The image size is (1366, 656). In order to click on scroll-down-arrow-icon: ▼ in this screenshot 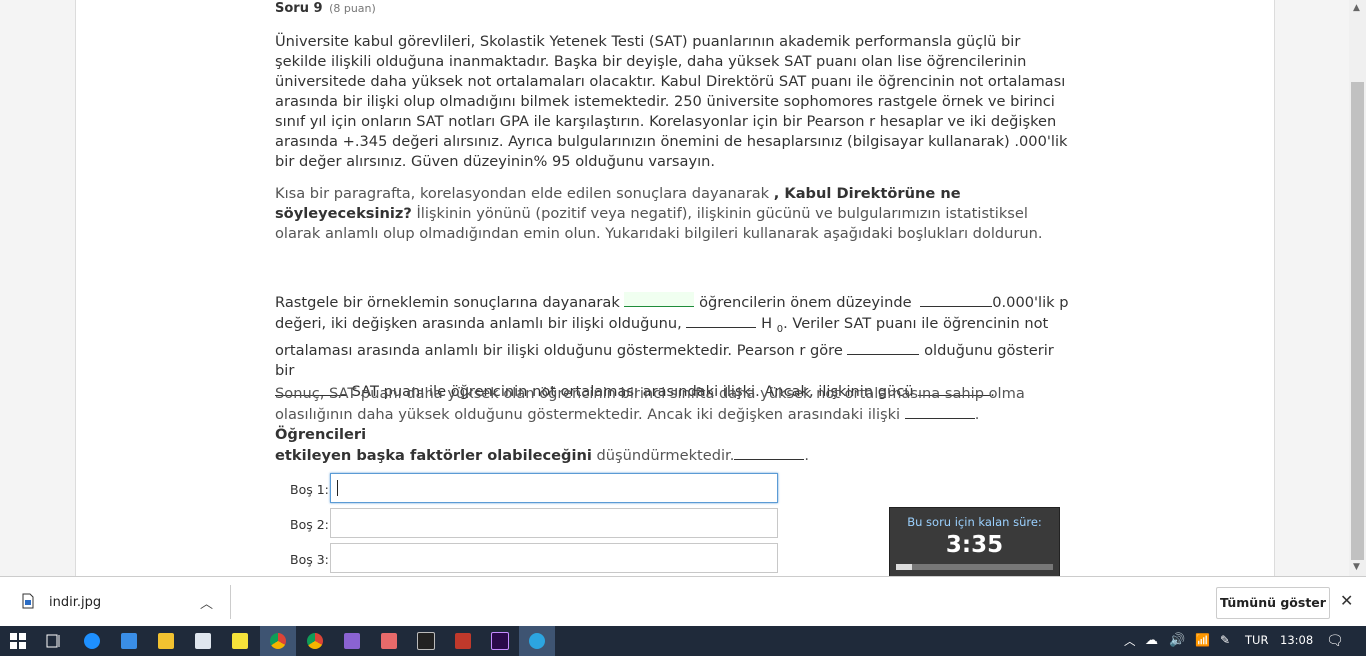, I will do `click(1356, 567)`.